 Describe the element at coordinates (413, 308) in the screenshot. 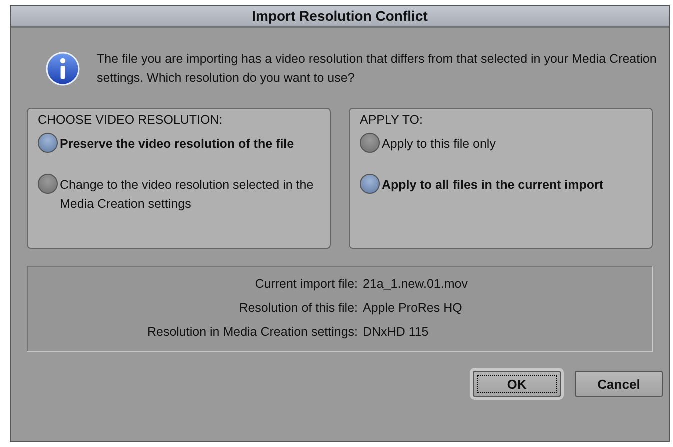

I see `detail-value: Apple ProRes HQ` at that location.